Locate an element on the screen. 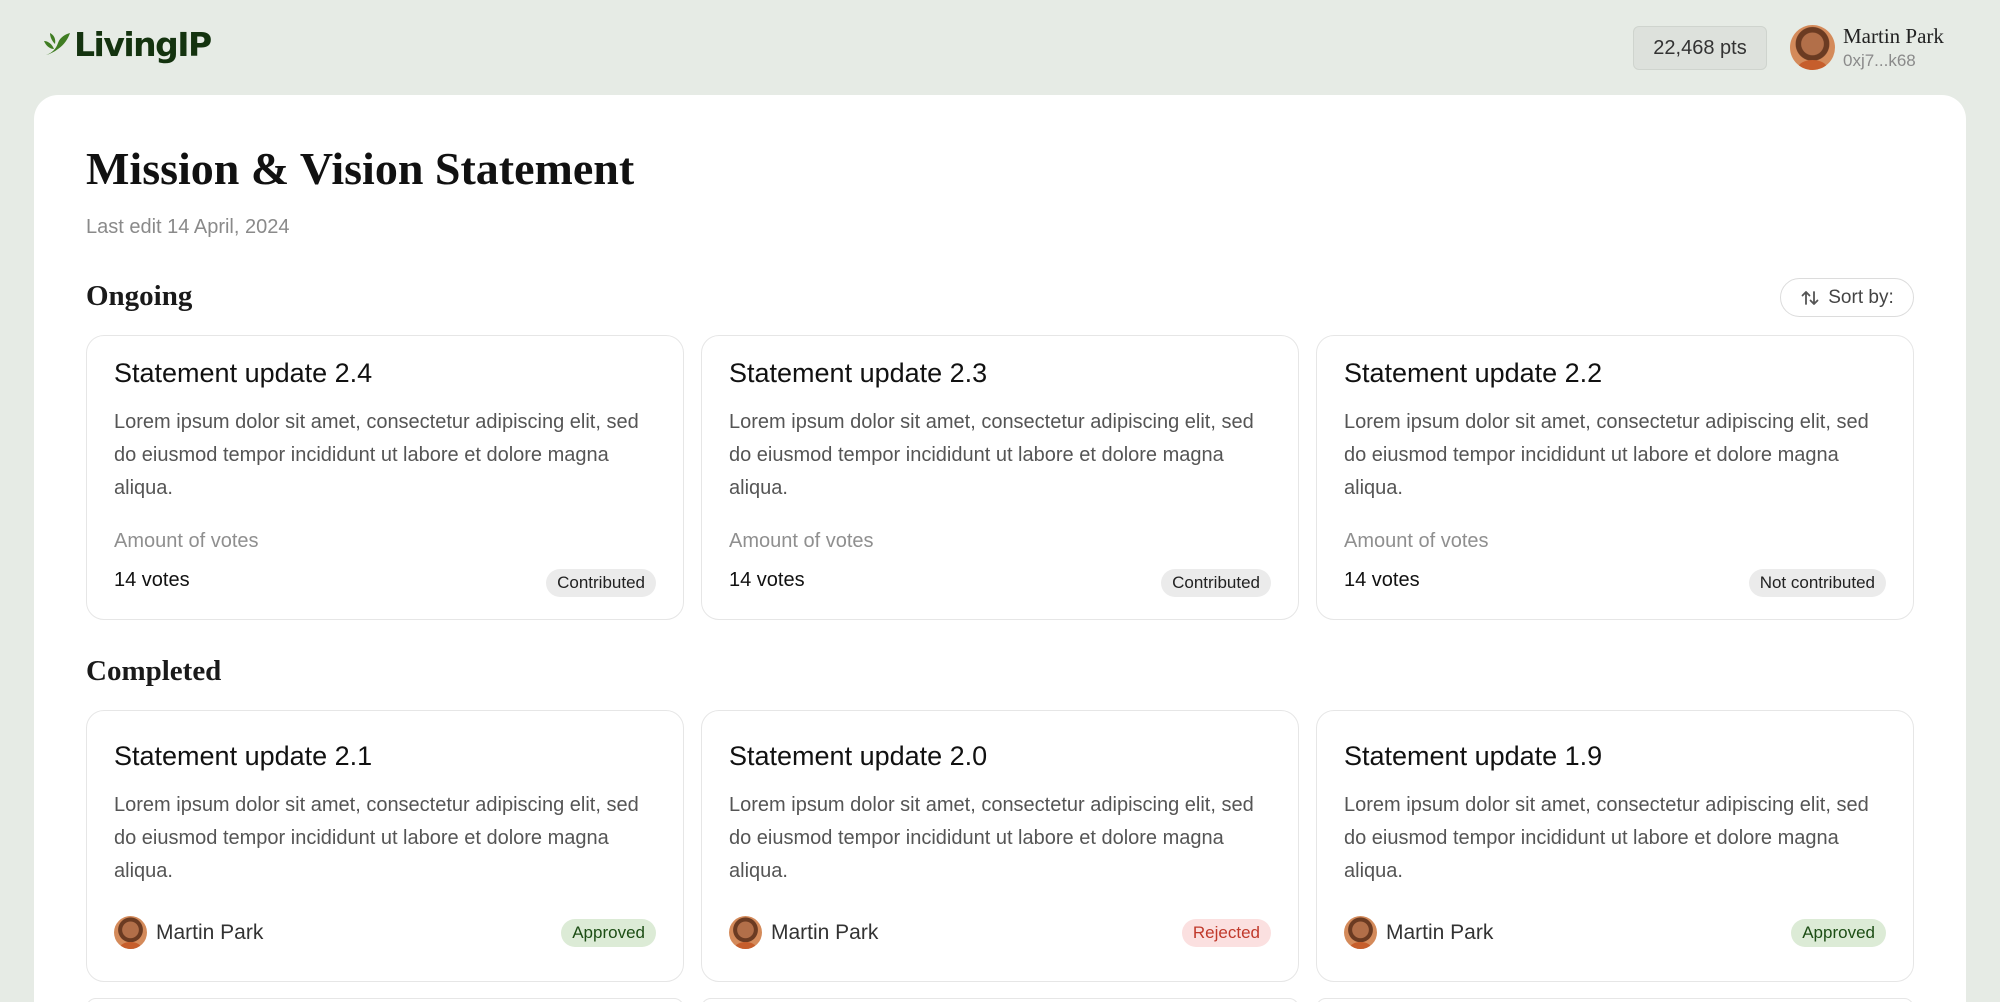 The height and width of the screenshot is (1002, 2000). card-title: Statement update 2.4 is located at coordinates (243, 373).